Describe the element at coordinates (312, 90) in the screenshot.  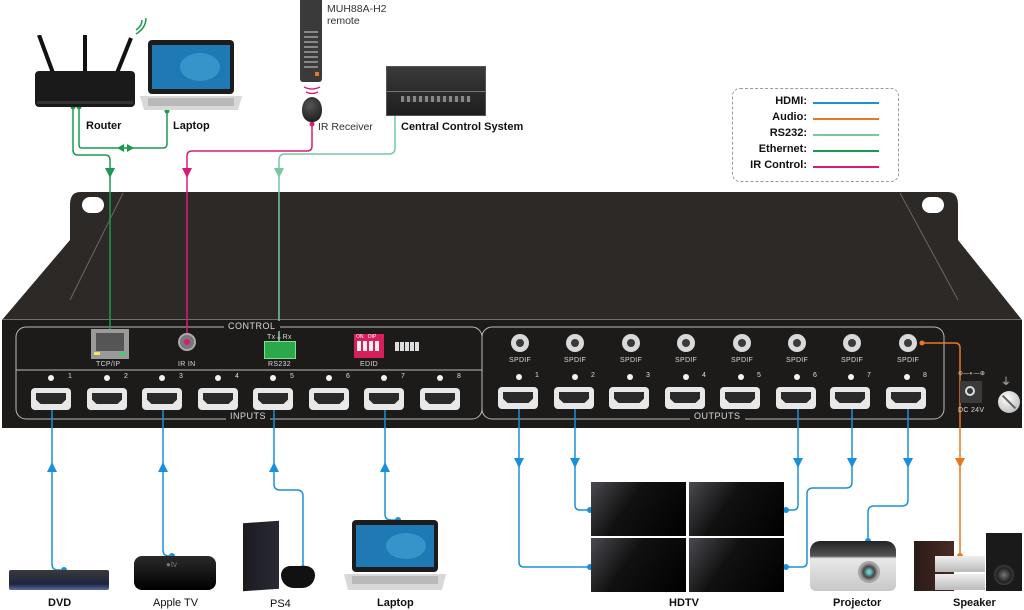
I see `ir-signal-icon` at that location.